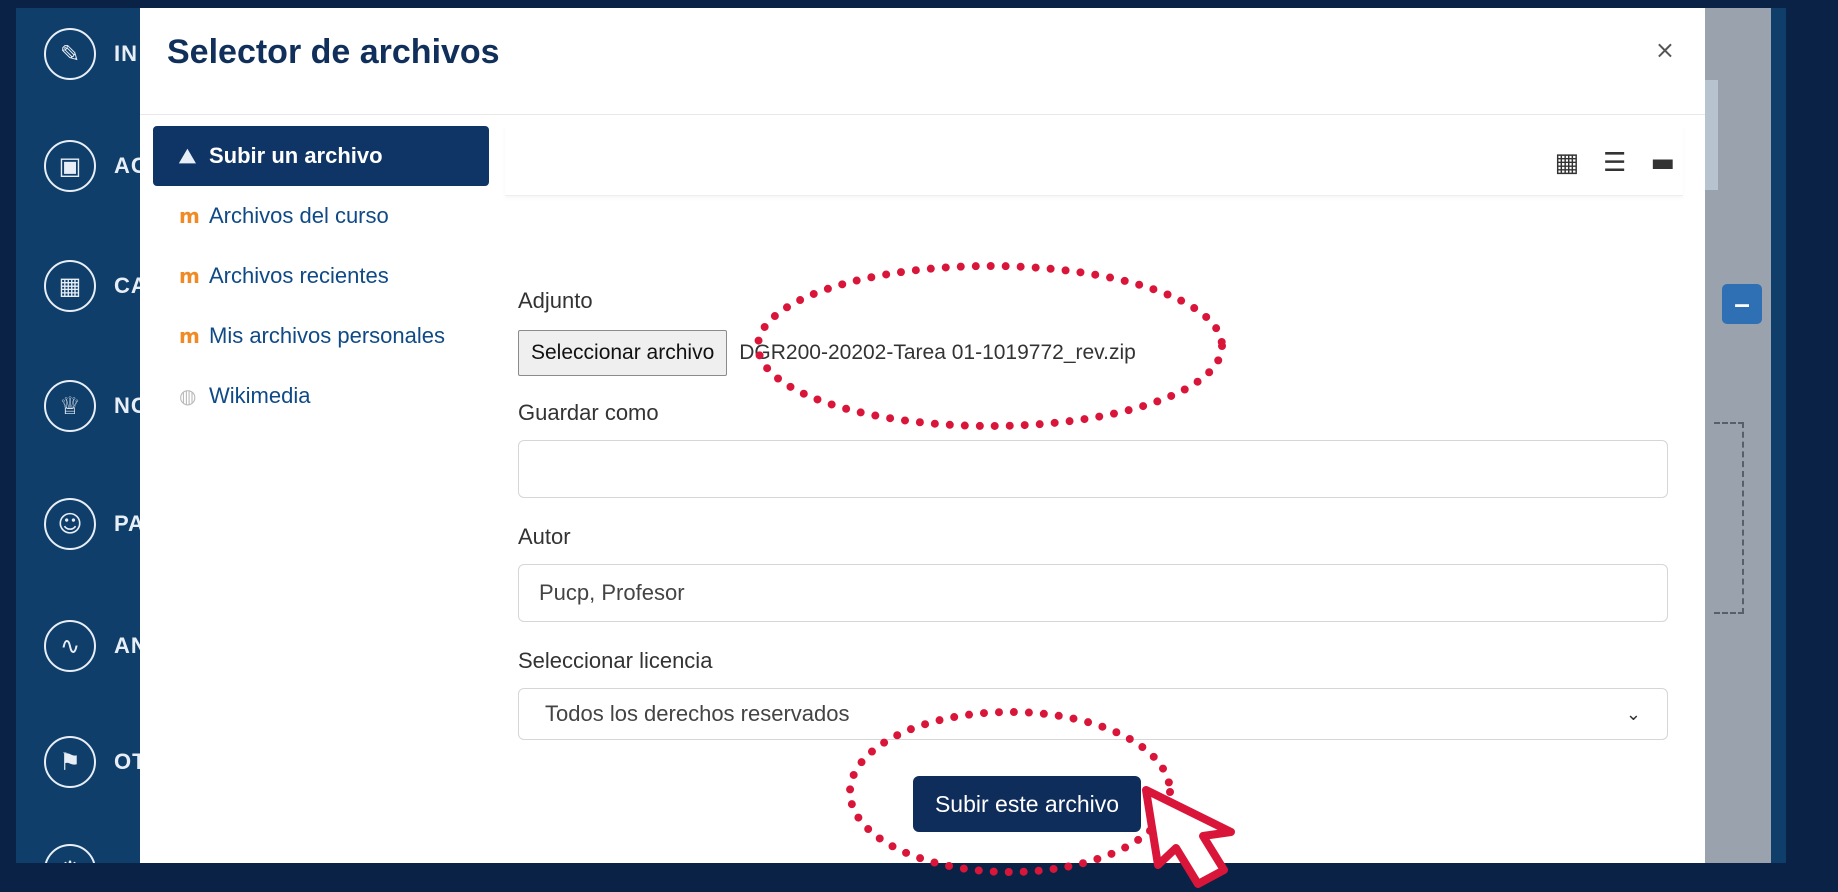 The width and height of the screenshot is (1838, 892). I want to click on license-label: Seleccionar licencia, so click(615, 660).